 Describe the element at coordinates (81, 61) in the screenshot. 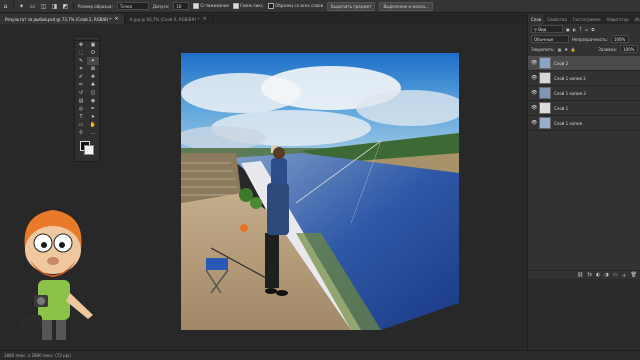

I see `quick-select-icon: ✎` at that location.